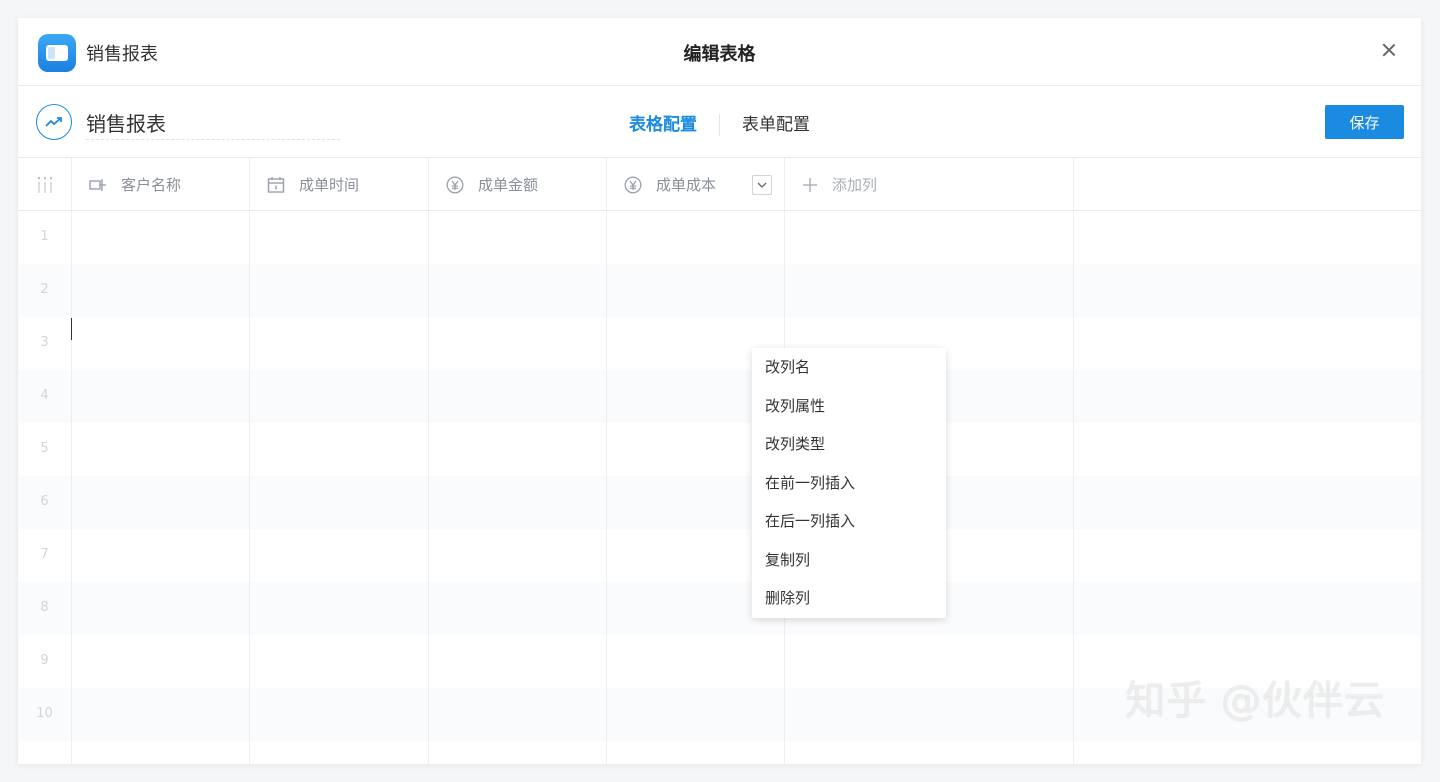 This screenshot has height=782, width=1440. Describe the element at coordinates (276, 185) in the screenshot. I see `calendar-icon` at that location.